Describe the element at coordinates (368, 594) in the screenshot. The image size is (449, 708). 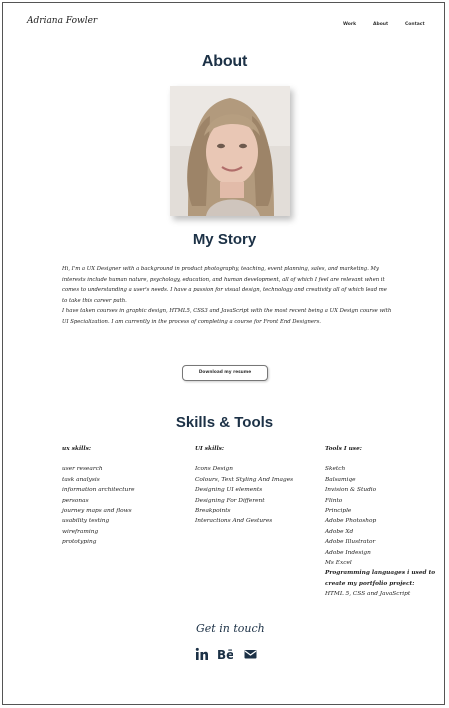
I see `languages-list: HTML 5, CSS and JavaScript` at that location.